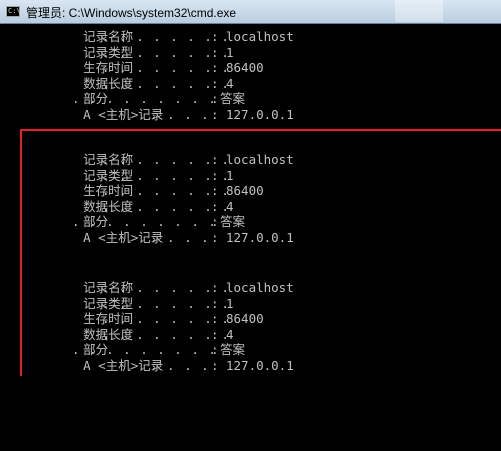 The height and width of the screenshot is (451, 501). Describe the element at coordinates (245, 67) in the screenshot. I see `ttl-value: 86400` at that location.